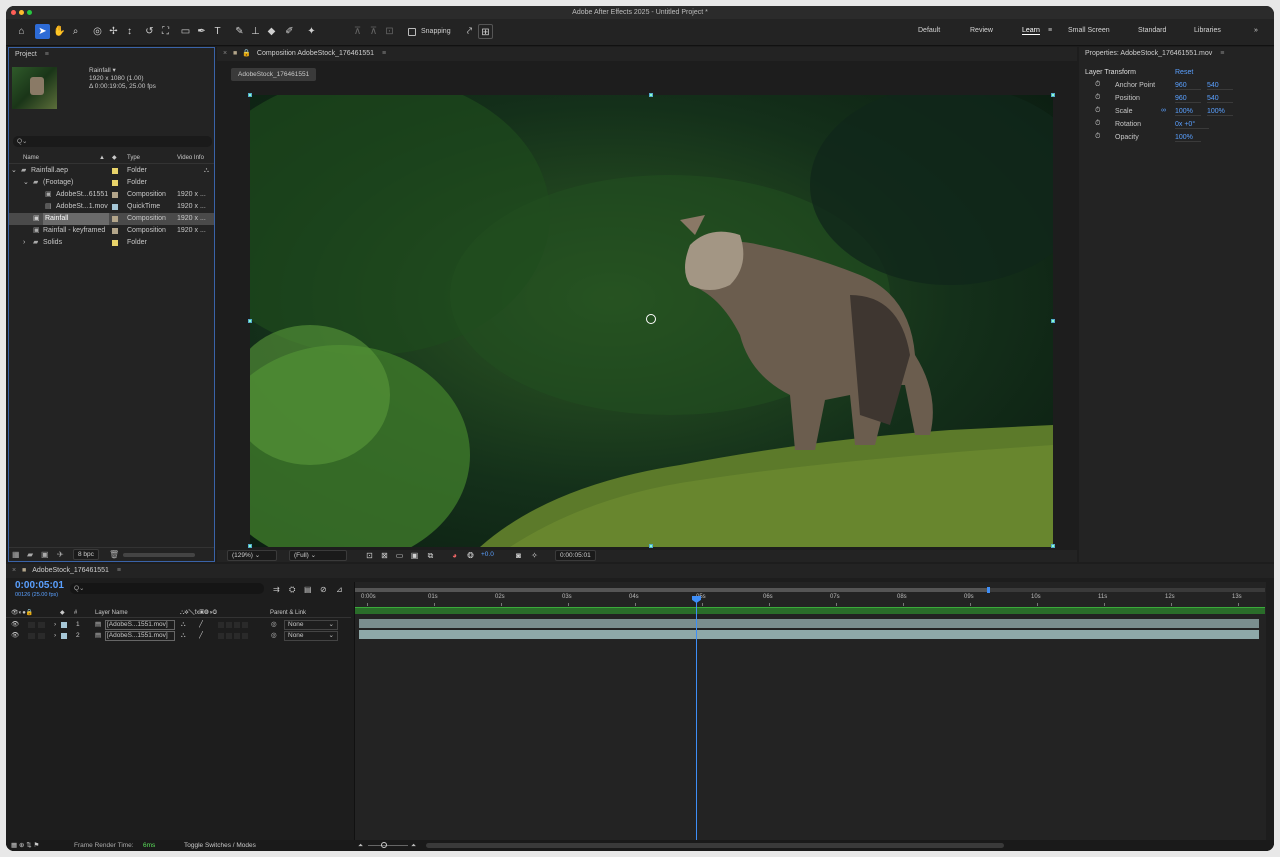 This screenshot has height=857, width=1280. I want to click on layer-name: [AdobeS...1551.mov], so click(140, 636).